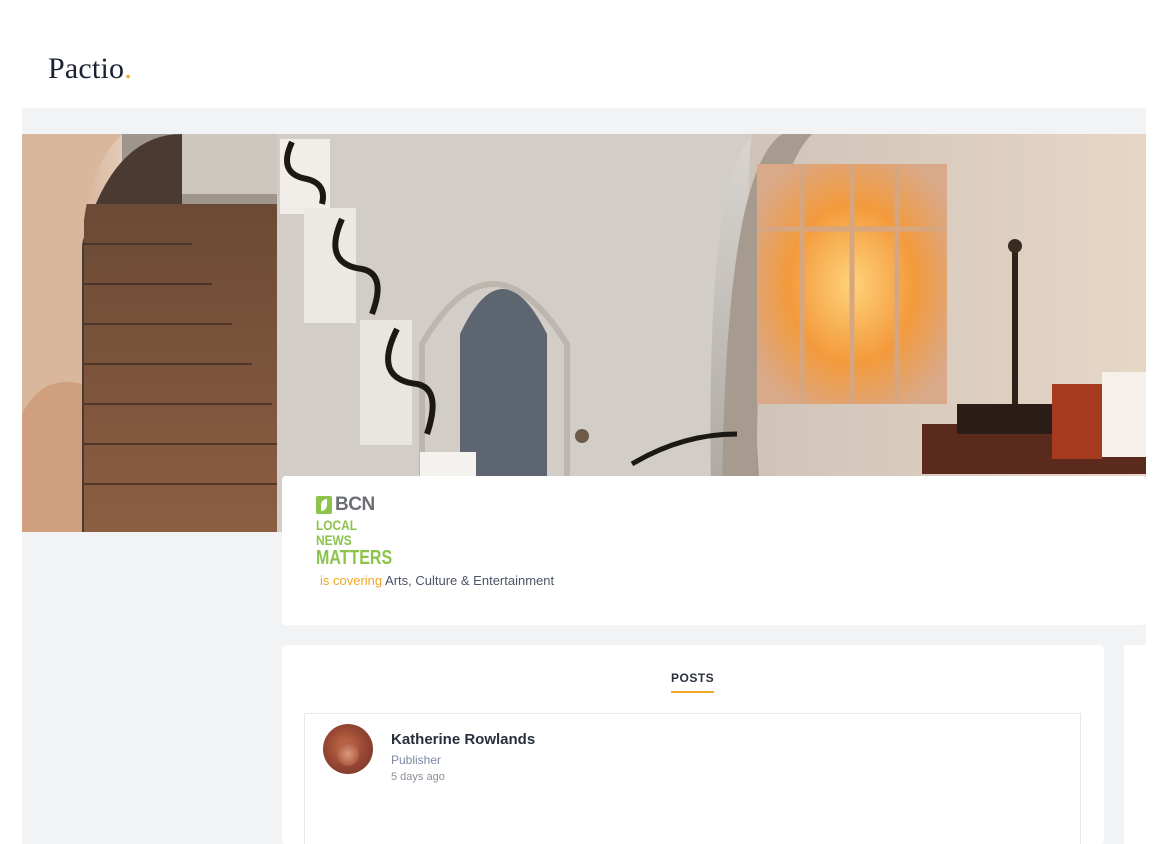 Image resolution: width=1172 pixels, height=844 pixels. What do you see at coordinates (692, 778) in the screenshot?
I see `post-card: Katherine Rowlands Publisher 5 days ago` at bounding box center [692, 778].